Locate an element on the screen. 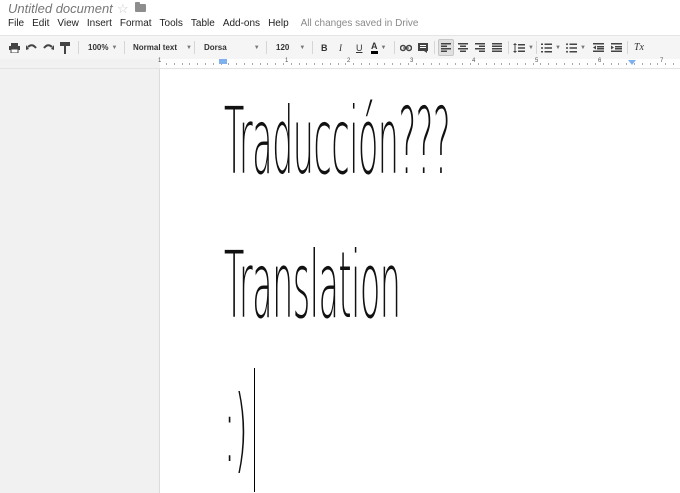 This screenshot has height=493, width=680. line-spacing-icon: ▼ is located at coordinates (523, 47).